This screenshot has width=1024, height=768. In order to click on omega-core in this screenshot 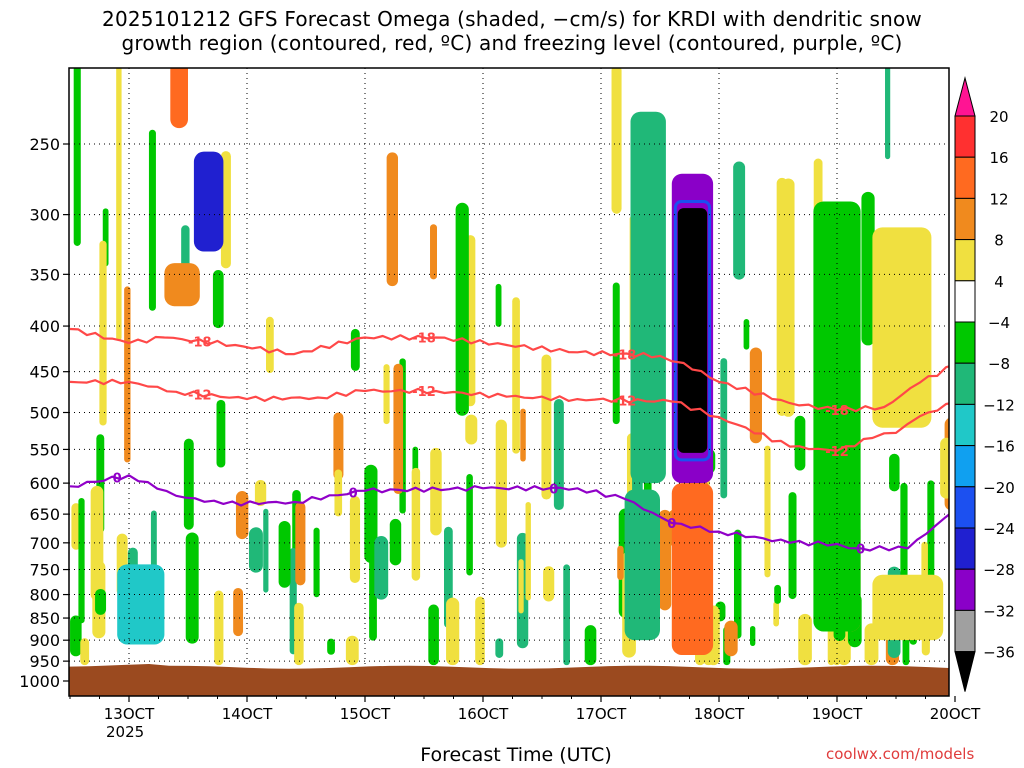, I will do `click(692, 330)`.